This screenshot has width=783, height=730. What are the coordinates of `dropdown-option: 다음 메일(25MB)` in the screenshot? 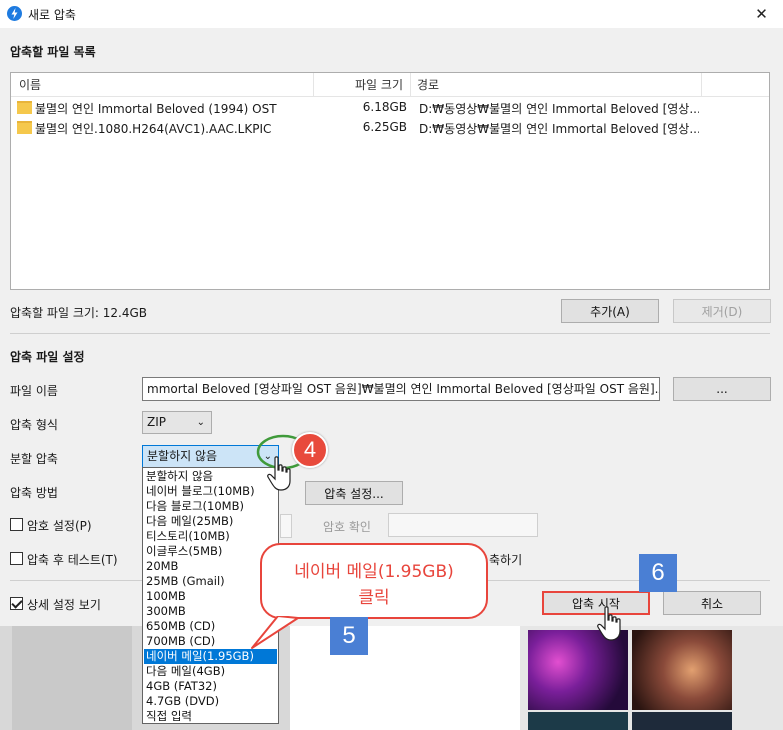 It's located at (210, 521).